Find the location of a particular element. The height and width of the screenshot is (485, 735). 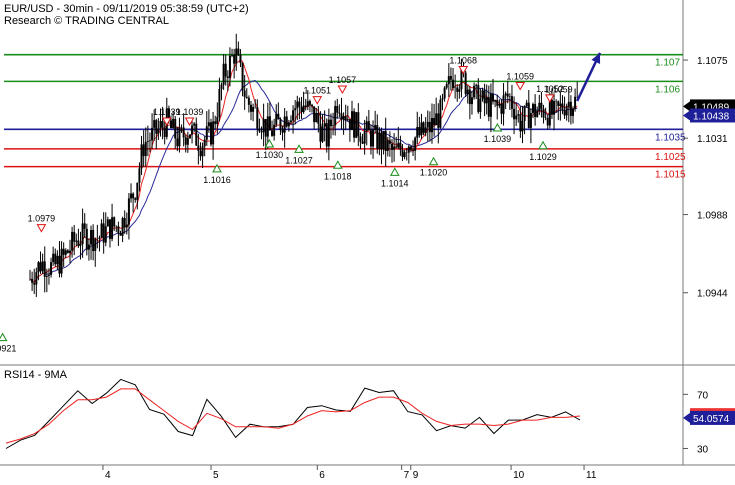

x-tick-label-6: 11 is located at coordinates (591, 475).